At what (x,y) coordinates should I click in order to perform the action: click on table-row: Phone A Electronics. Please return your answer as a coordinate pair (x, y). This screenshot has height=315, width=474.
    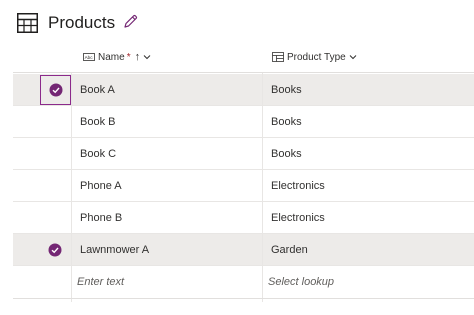
    Looking at the image, I should click on (243, 186).